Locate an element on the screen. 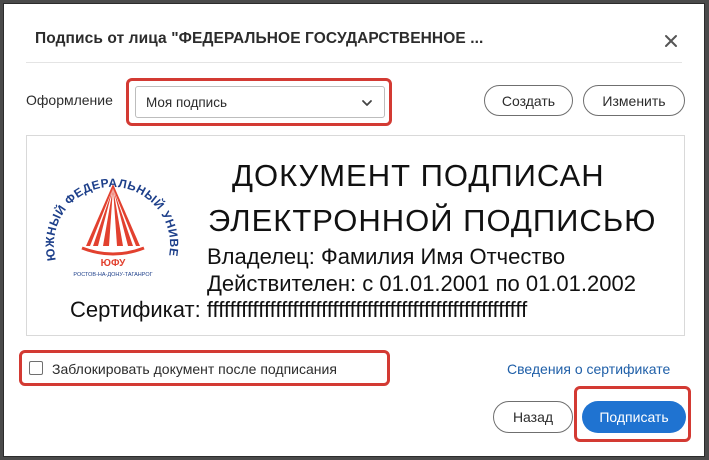 The width and height of the screenshot is (709, 460). edit-button: Изменить is located at coordinates (634, 100).